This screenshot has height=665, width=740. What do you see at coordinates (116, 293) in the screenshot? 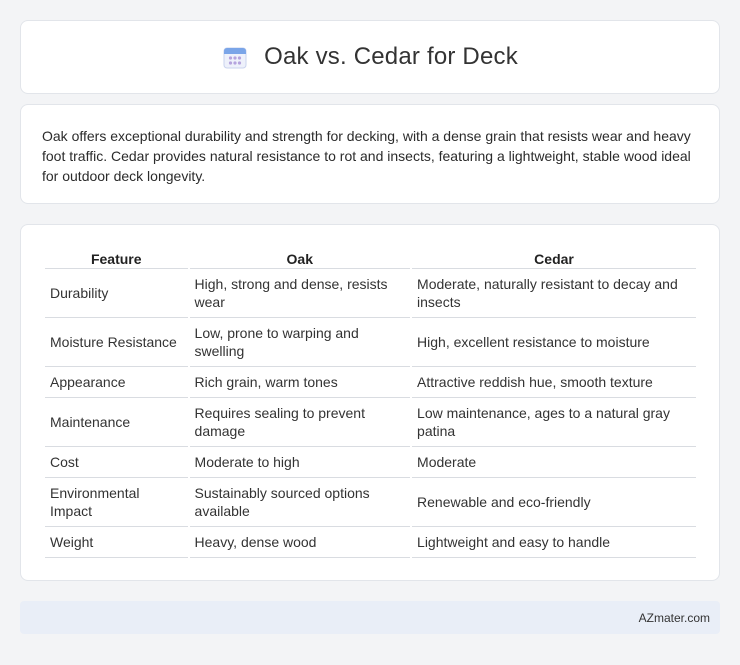
I see `feature-cell: Durability` at bounding box center [116, 293].